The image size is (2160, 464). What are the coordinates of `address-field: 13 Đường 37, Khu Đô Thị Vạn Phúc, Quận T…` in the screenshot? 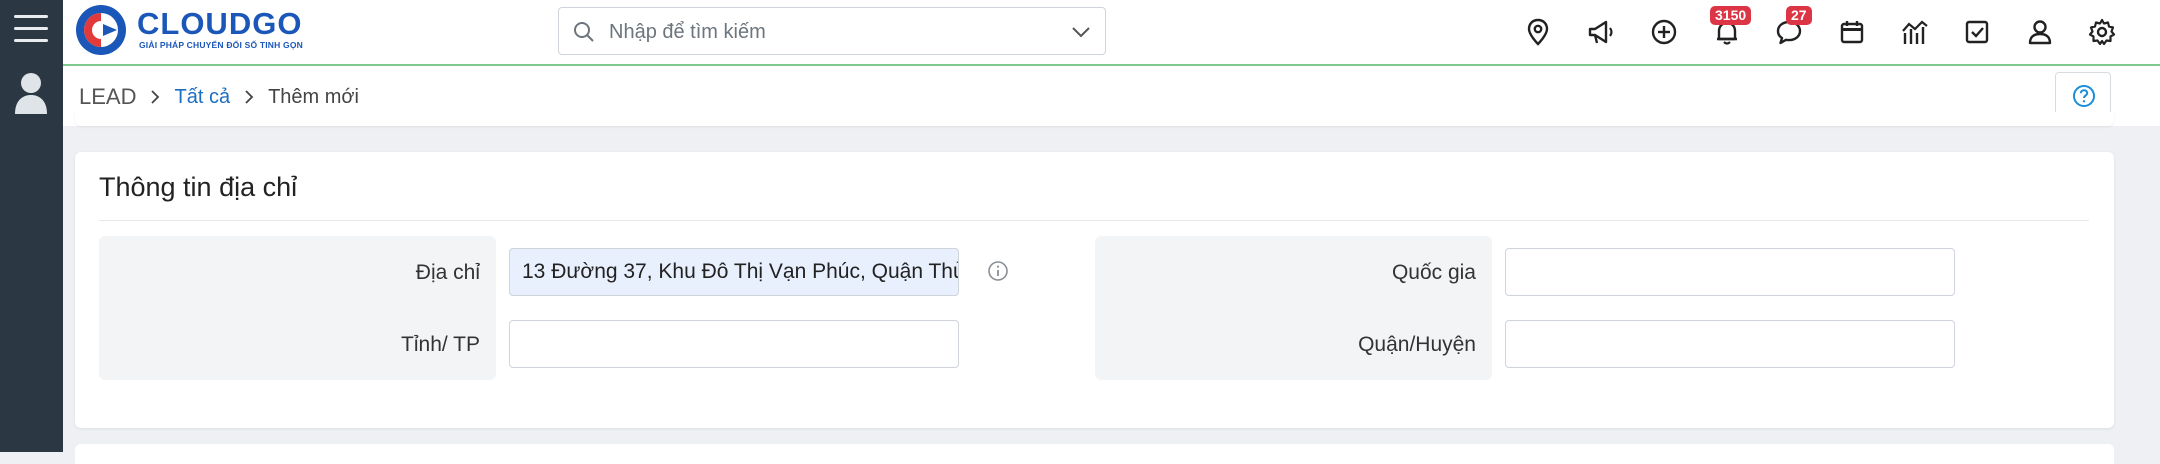 It's located at (734, 272).